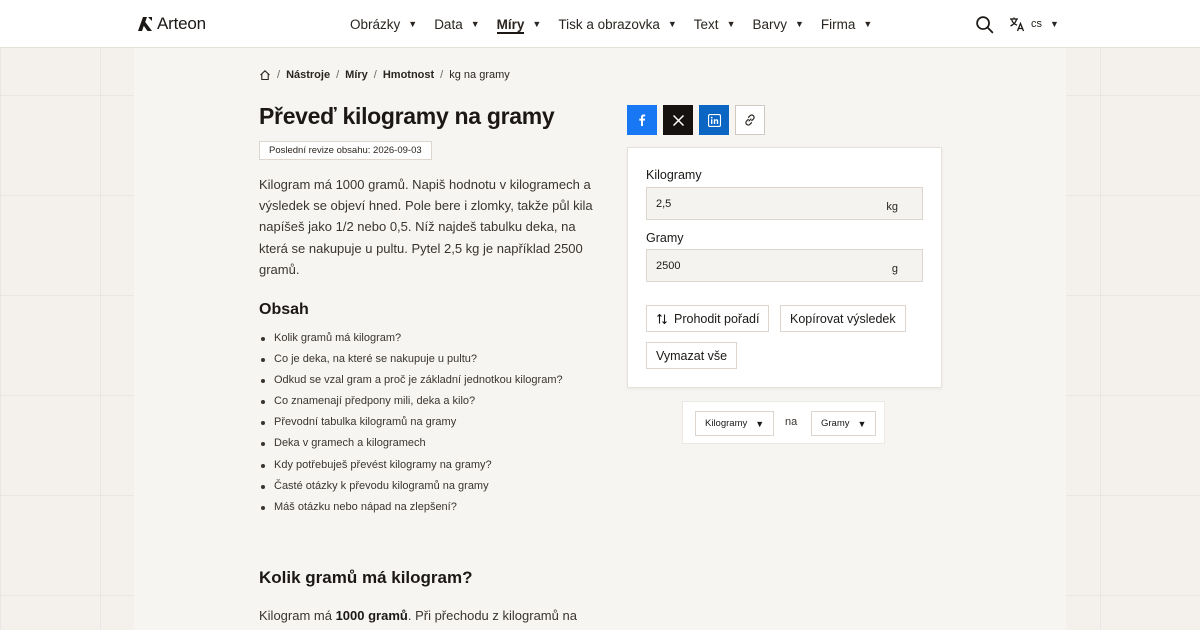 Image resolution: width=1200 pixels, height=630 pixels. What do you see at coordinates (609, 24) in the screenshot?
I see `menu-label: Tisk a obrazovka` at bounding box center [609, 24].